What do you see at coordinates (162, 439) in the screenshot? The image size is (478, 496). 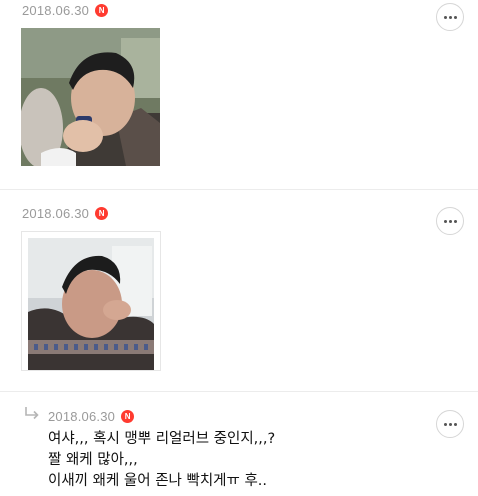 I see `comment-line: 여샤,,, 혹시 맹뿌 리얼러브 중인지,,,?` at bounding box center [162, 439].